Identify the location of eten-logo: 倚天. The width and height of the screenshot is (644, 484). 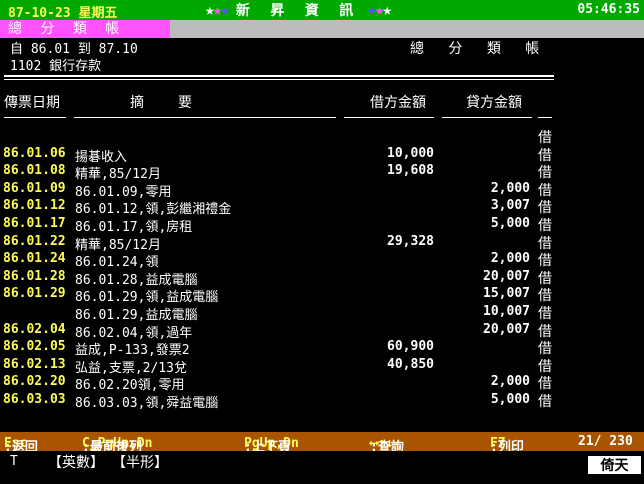
(614, 465).